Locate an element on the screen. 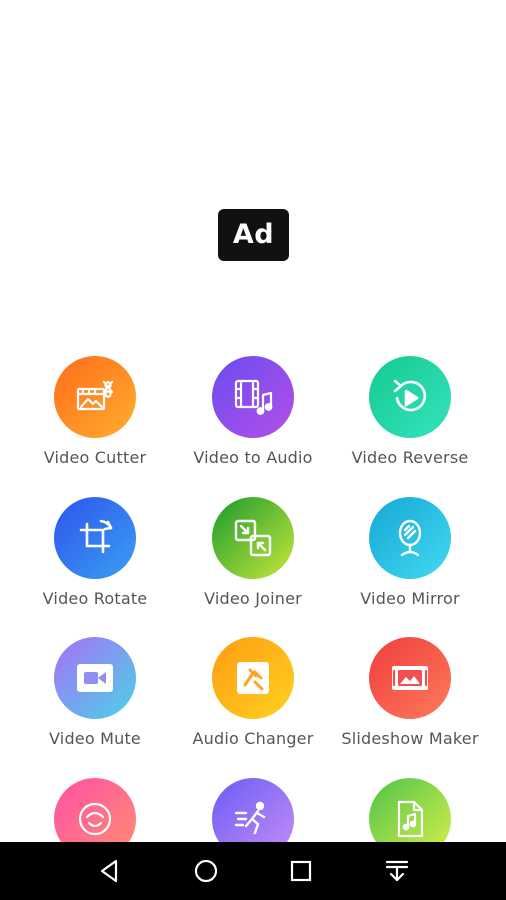 The image size is (506, 900). home-circle-icon is located at coordinates (206, 871).